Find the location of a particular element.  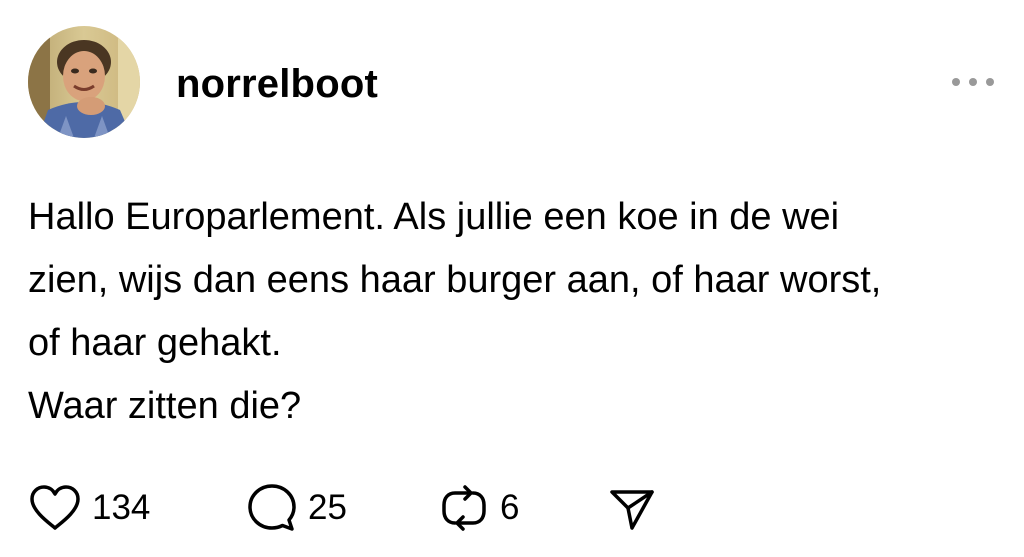

more-options-button is located at coordinates (973, 82).